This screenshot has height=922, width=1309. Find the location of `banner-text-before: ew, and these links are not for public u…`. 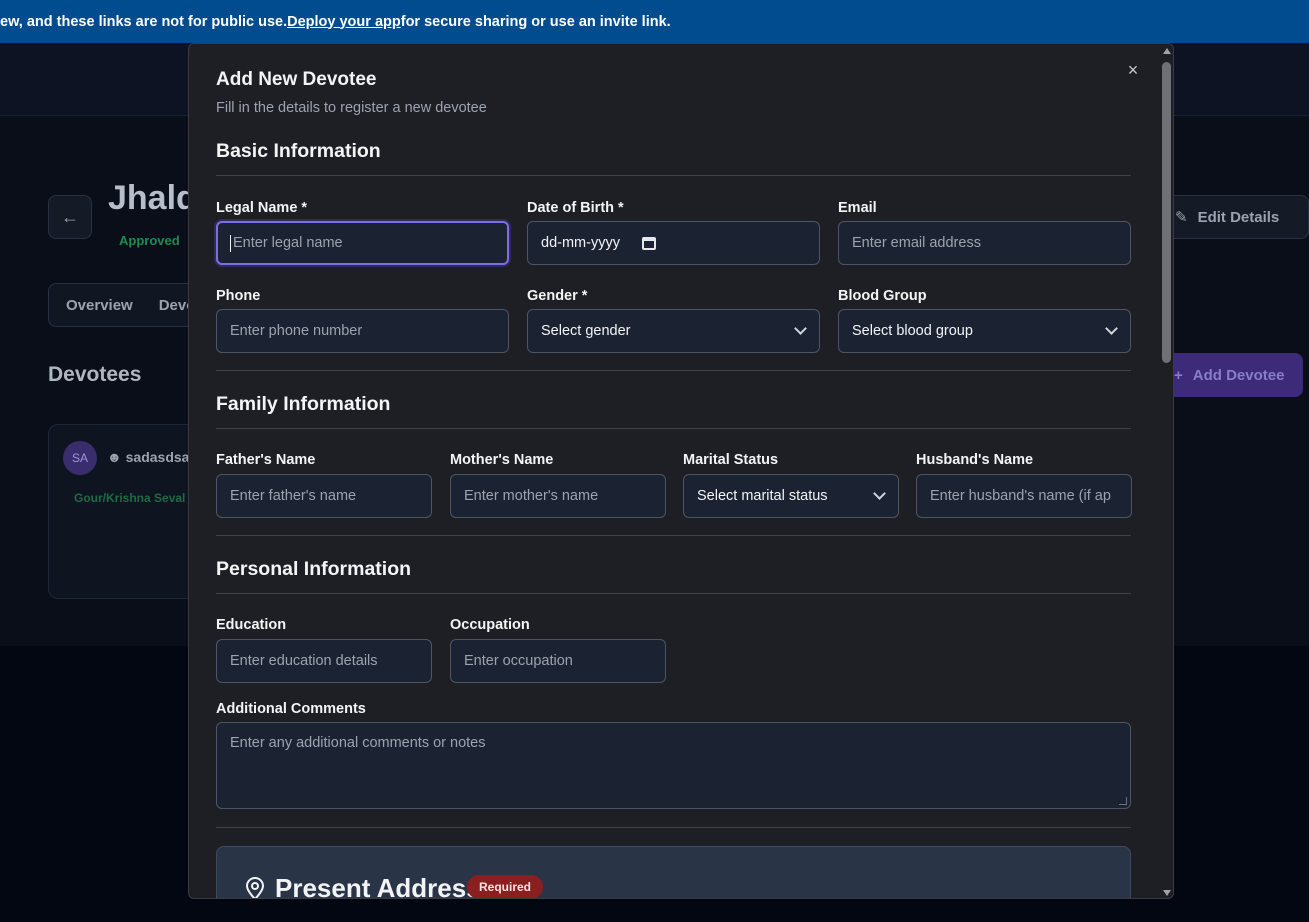

banner-text-before: ew, and these links are not for public u… is located at coordinates (144, 21).